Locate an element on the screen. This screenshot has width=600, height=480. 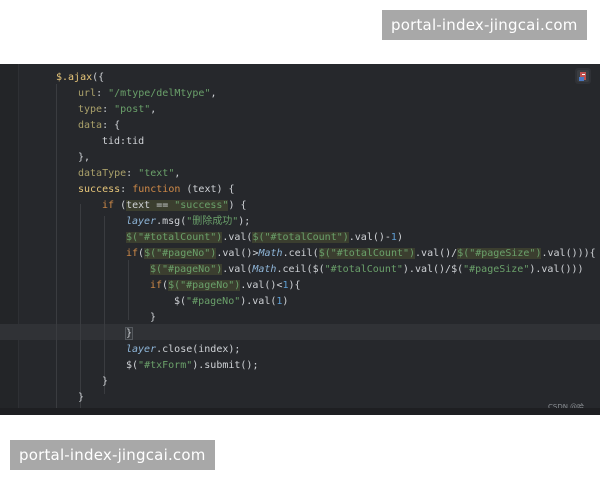
watermark-bottom: portal-index-jingcai.com is located at coordinates (112, 455).